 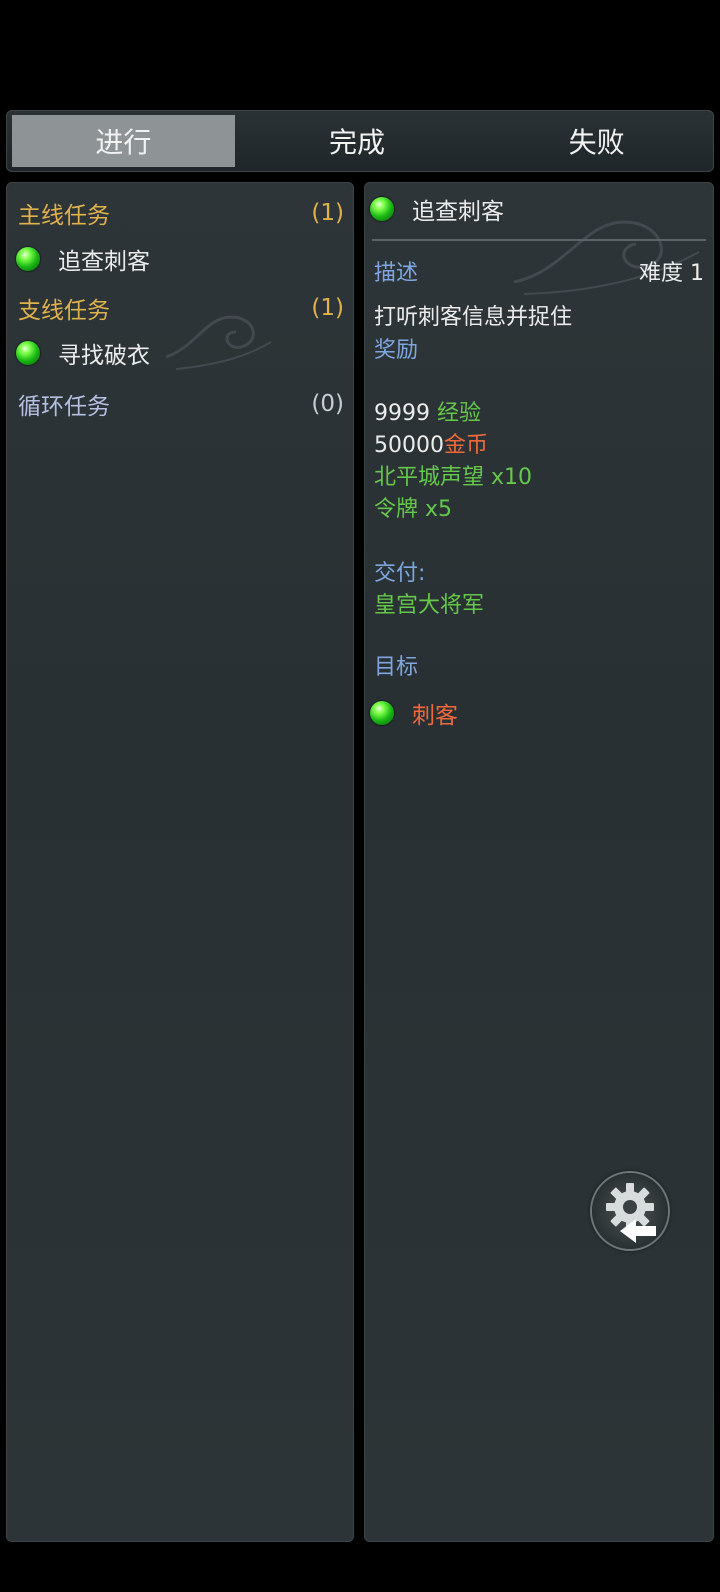 What do you see at coordinates (435, 716) in the screenshot?
I see `objective-text: 刺客` at bounding box center [435, 716].